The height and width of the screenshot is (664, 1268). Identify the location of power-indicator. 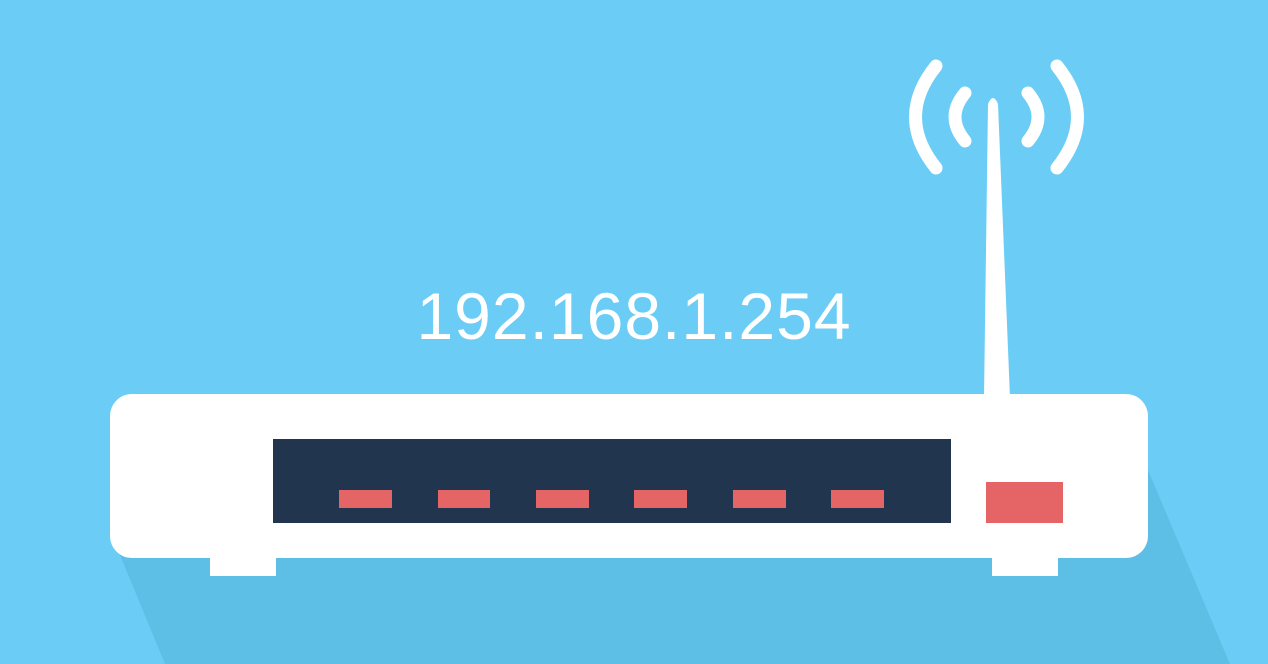
(1024, 502).